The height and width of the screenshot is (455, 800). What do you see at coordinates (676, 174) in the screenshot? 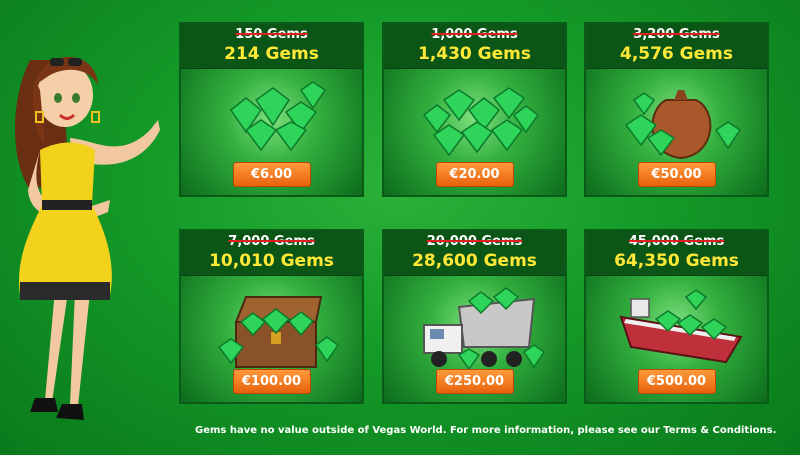
I see `buy-button: €50.00` at bounding box center [676, 174].